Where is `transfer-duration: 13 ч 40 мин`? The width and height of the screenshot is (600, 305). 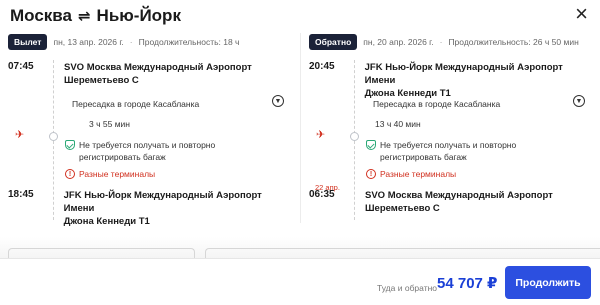
transfer-duration: 13 ч 40 мин is located at coordinates (398, 124).